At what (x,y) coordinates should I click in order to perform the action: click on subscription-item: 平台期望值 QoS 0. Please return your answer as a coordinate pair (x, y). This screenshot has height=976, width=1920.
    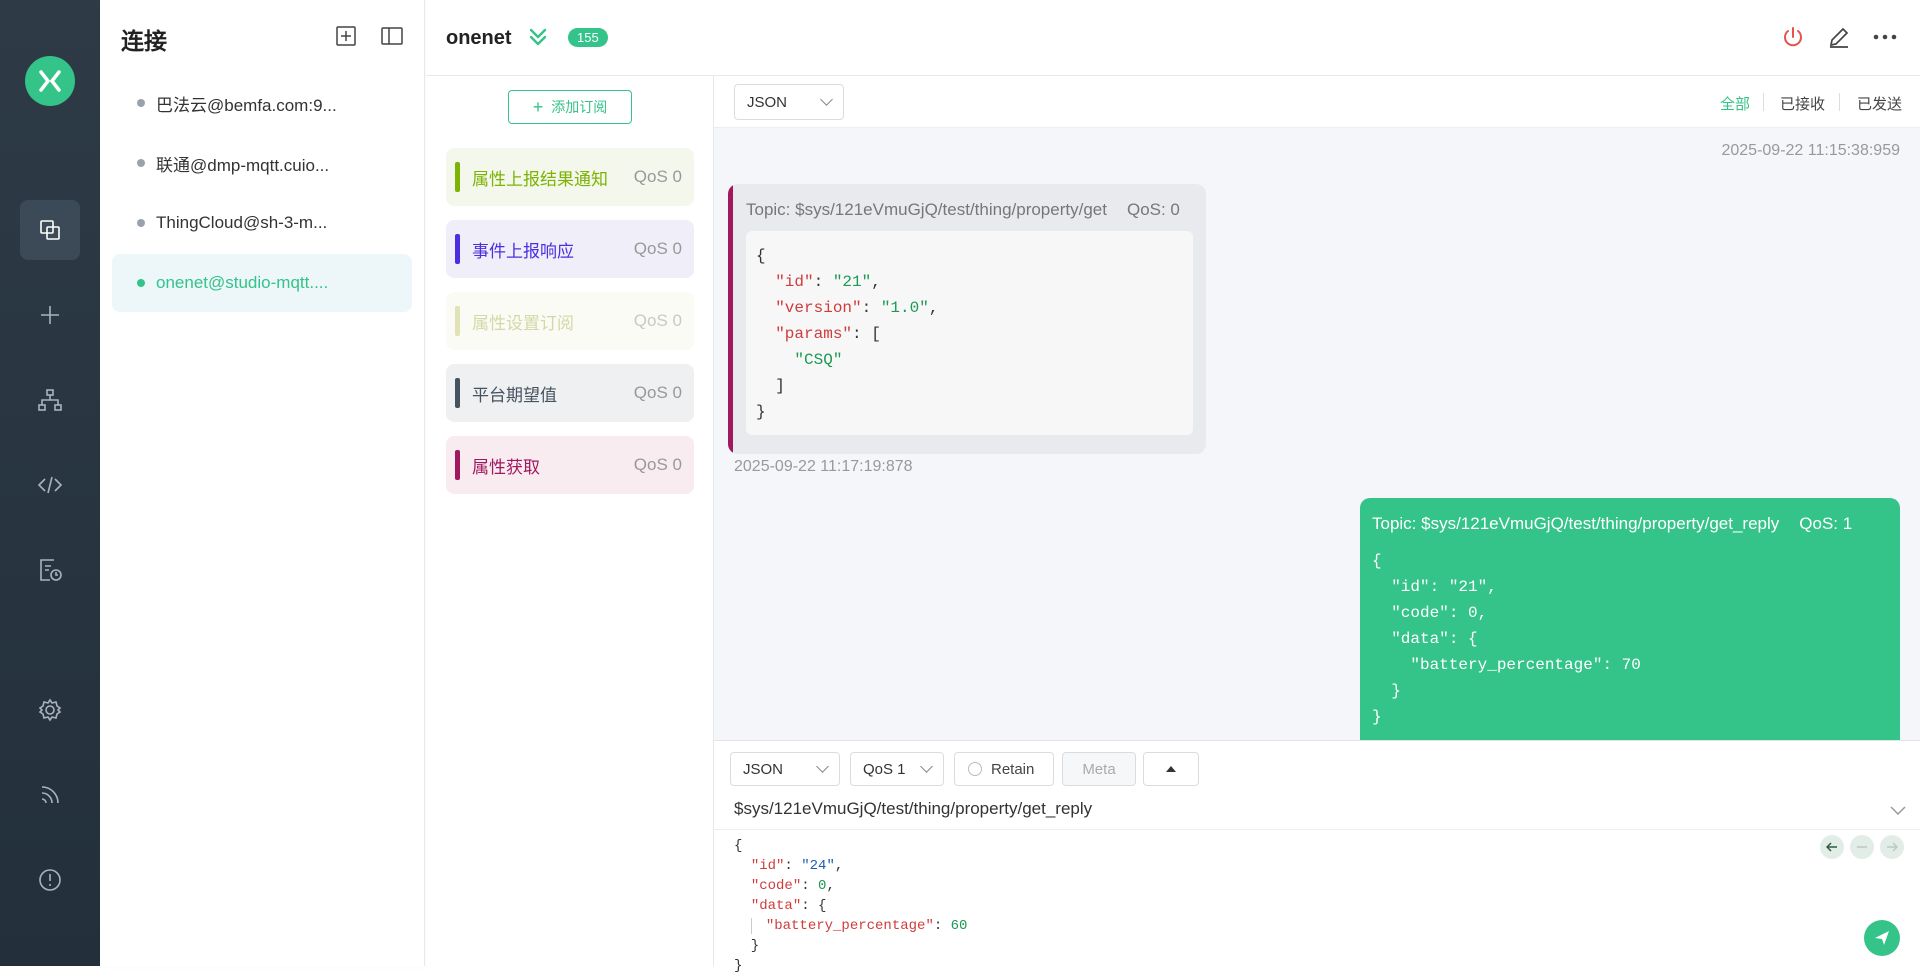
    Looking at the image, I should click on (570, 393).